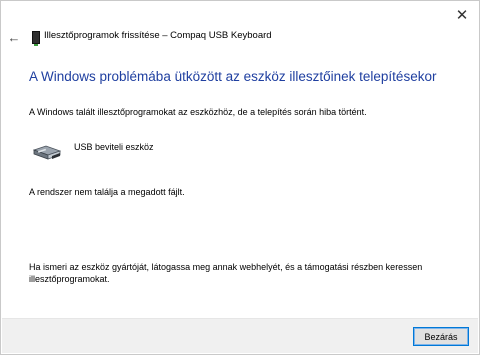 The image size is (480, 355). Describe the element at coordinates (36, 38) in the screenshot. I see `device-icon` at that location.